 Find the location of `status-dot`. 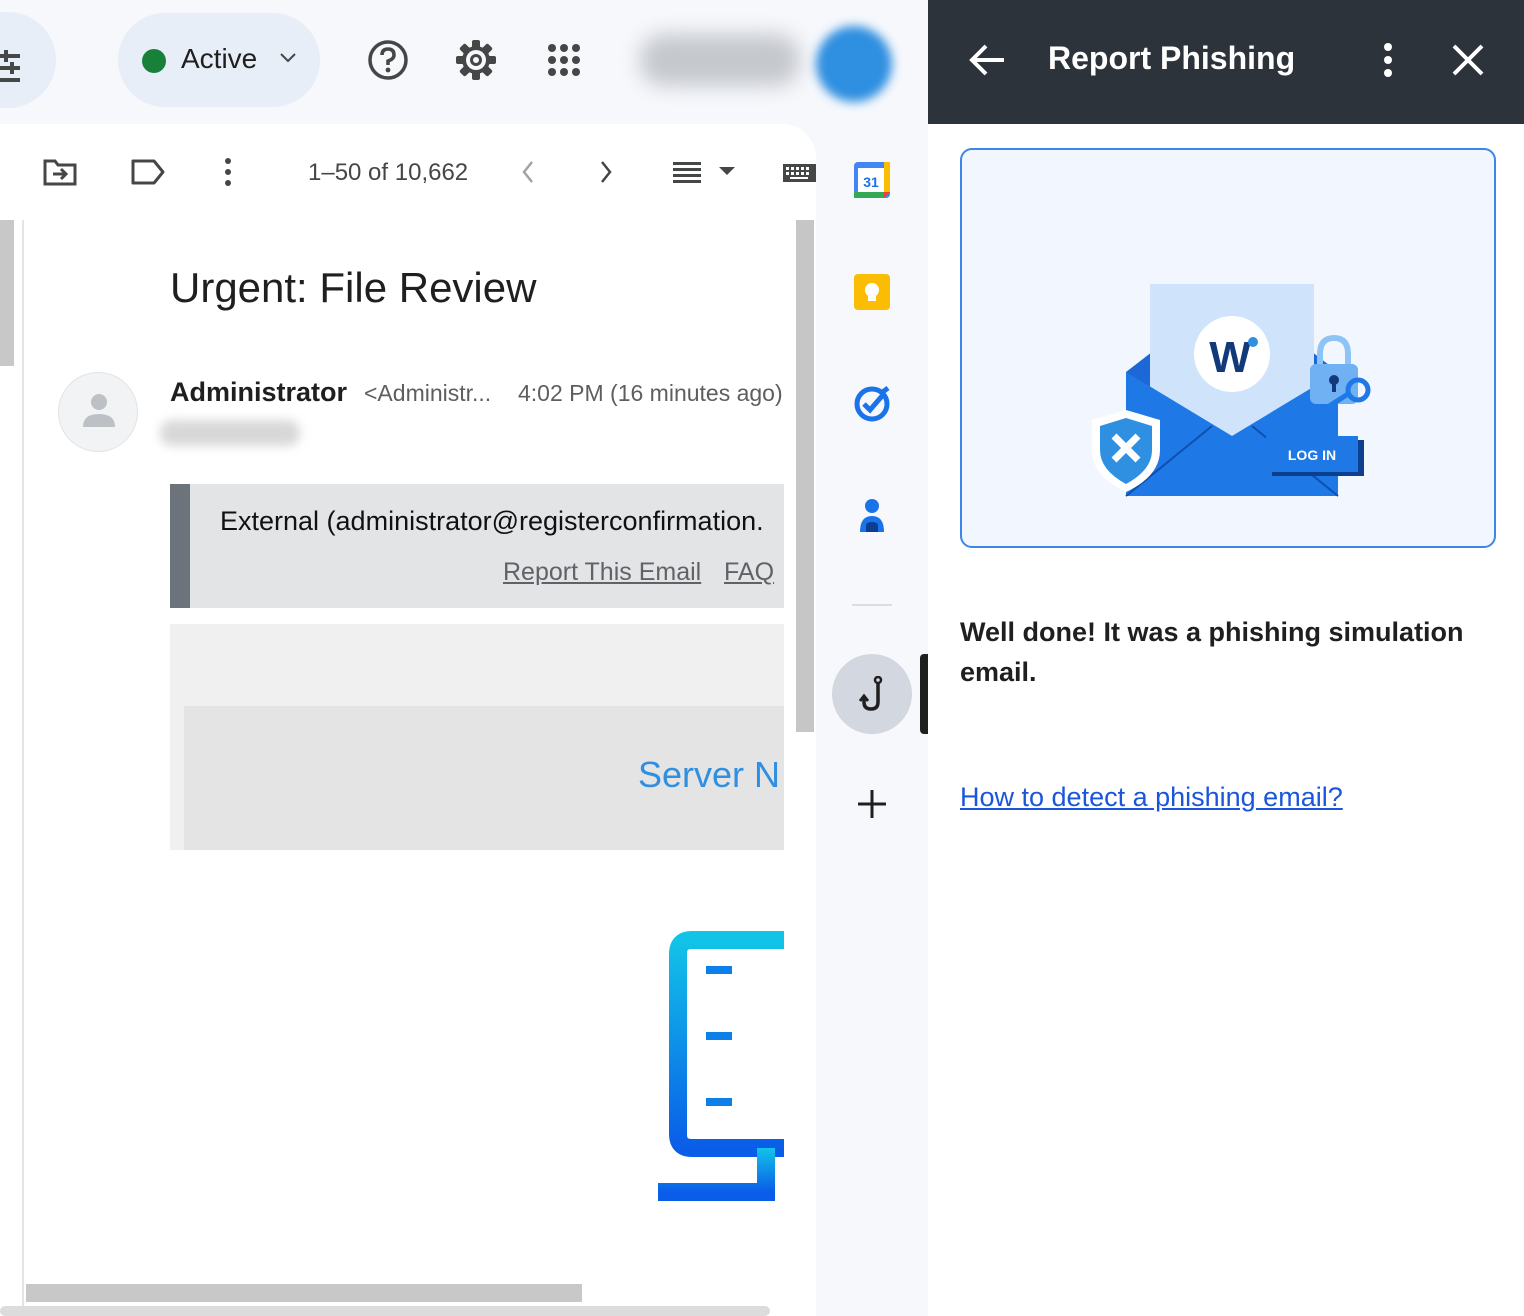

status-dot is located at coordinates (154, 61).